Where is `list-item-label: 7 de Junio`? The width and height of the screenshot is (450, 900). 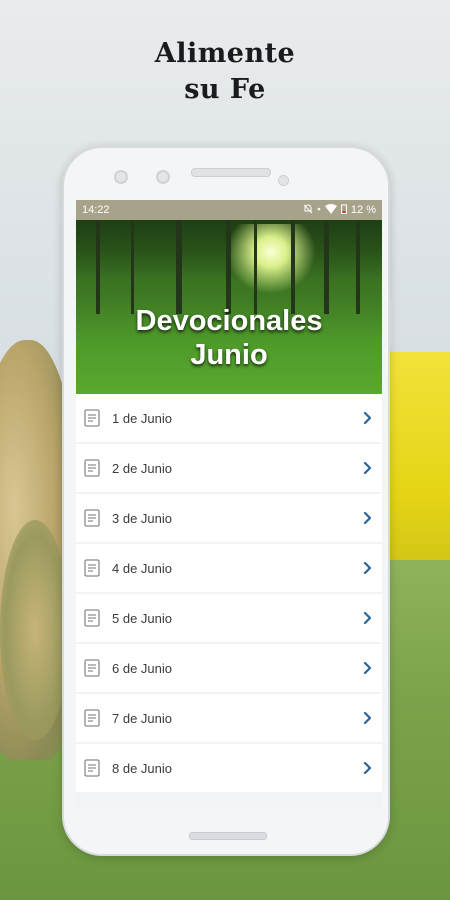 list-item-label: 7 de Junio is located at coordinates (142, 718).